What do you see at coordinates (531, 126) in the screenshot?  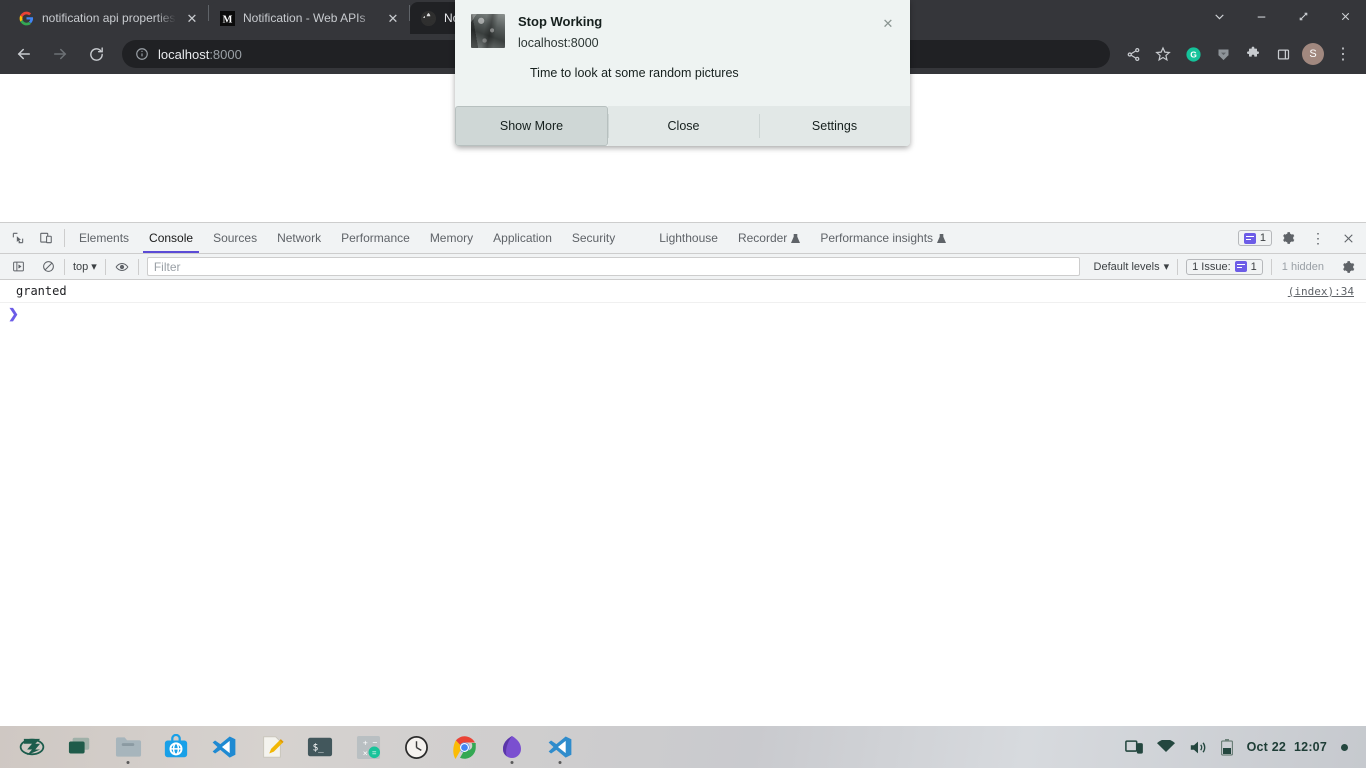 I see `notification-action-show-more: Show More` at bounding box center [531, 126].